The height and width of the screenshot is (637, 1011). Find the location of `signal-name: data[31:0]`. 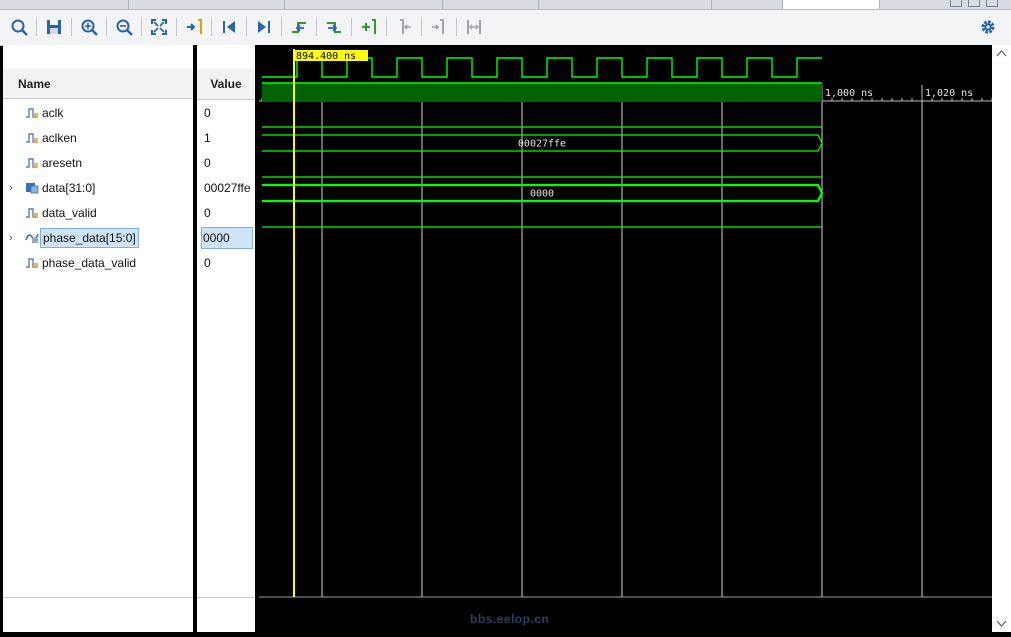

signal-name: data[31:0] is located at coordinates (69, 187).